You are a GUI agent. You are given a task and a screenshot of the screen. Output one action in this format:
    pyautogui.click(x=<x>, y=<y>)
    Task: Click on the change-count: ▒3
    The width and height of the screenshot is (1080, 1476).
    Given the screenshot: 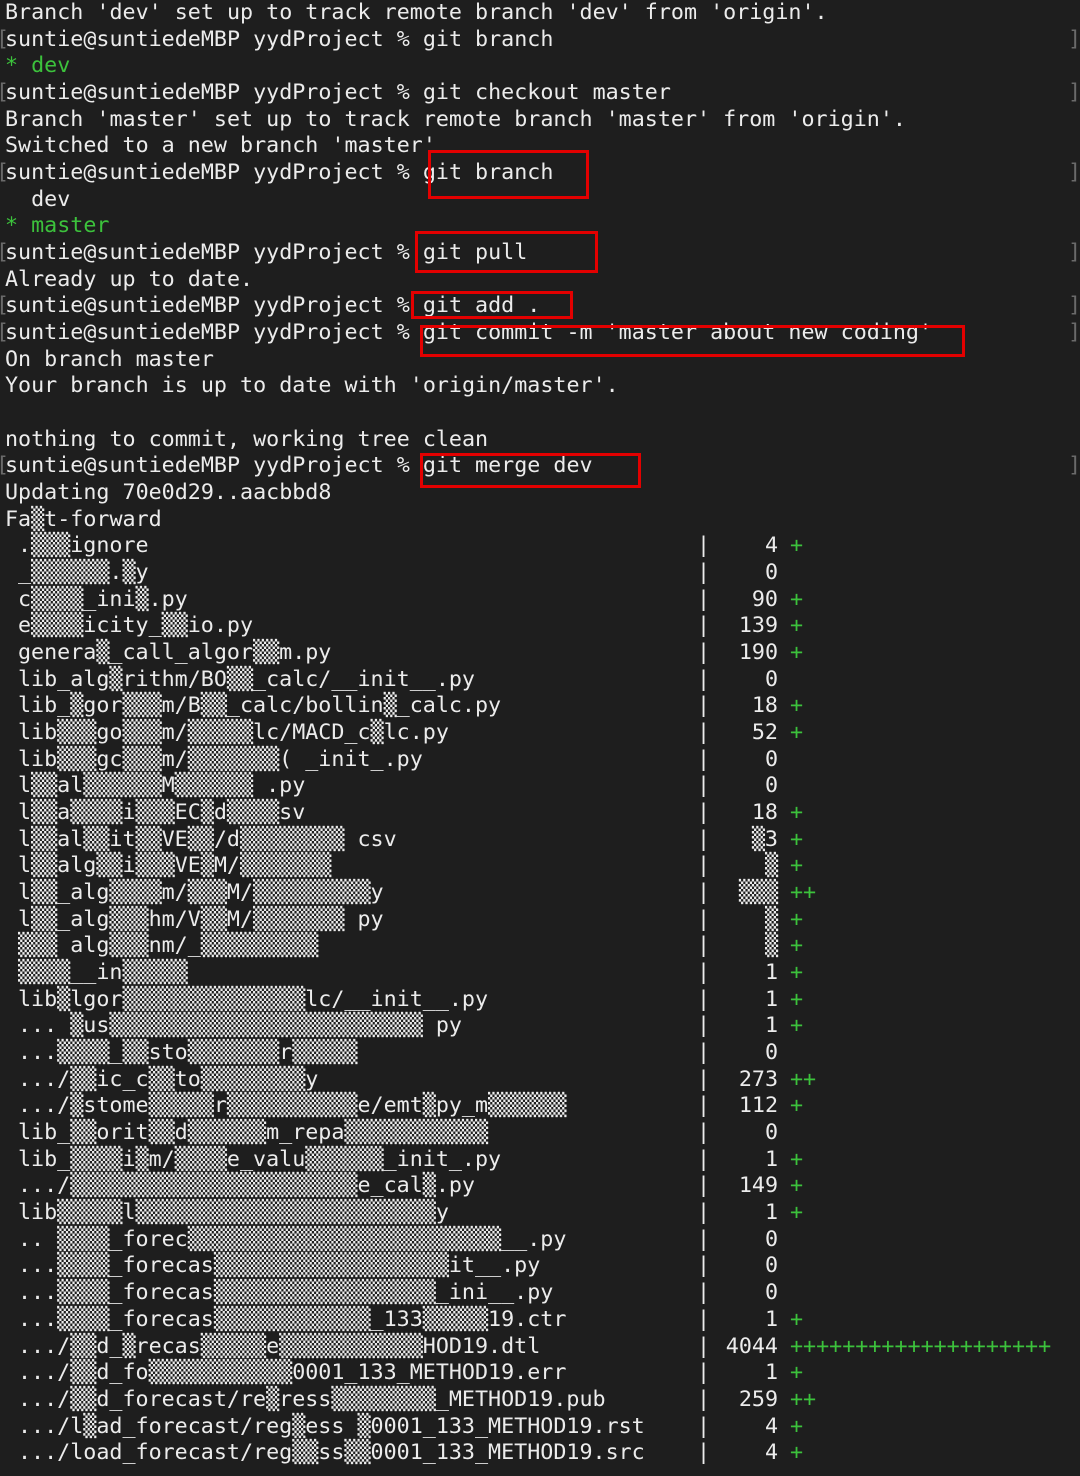 What is the action you would take?
    pyautogui.click(x=764, y=839)
    